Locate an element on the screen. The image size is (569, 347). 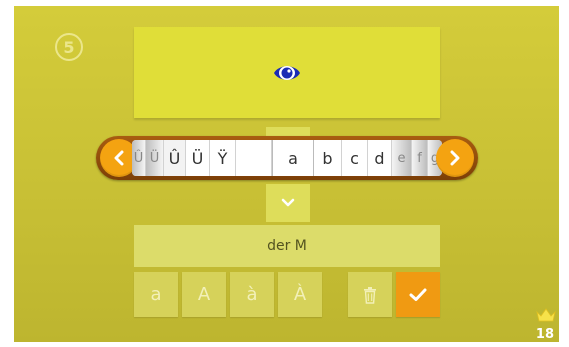
score-value: 18 is located at coordinates (544, 334).